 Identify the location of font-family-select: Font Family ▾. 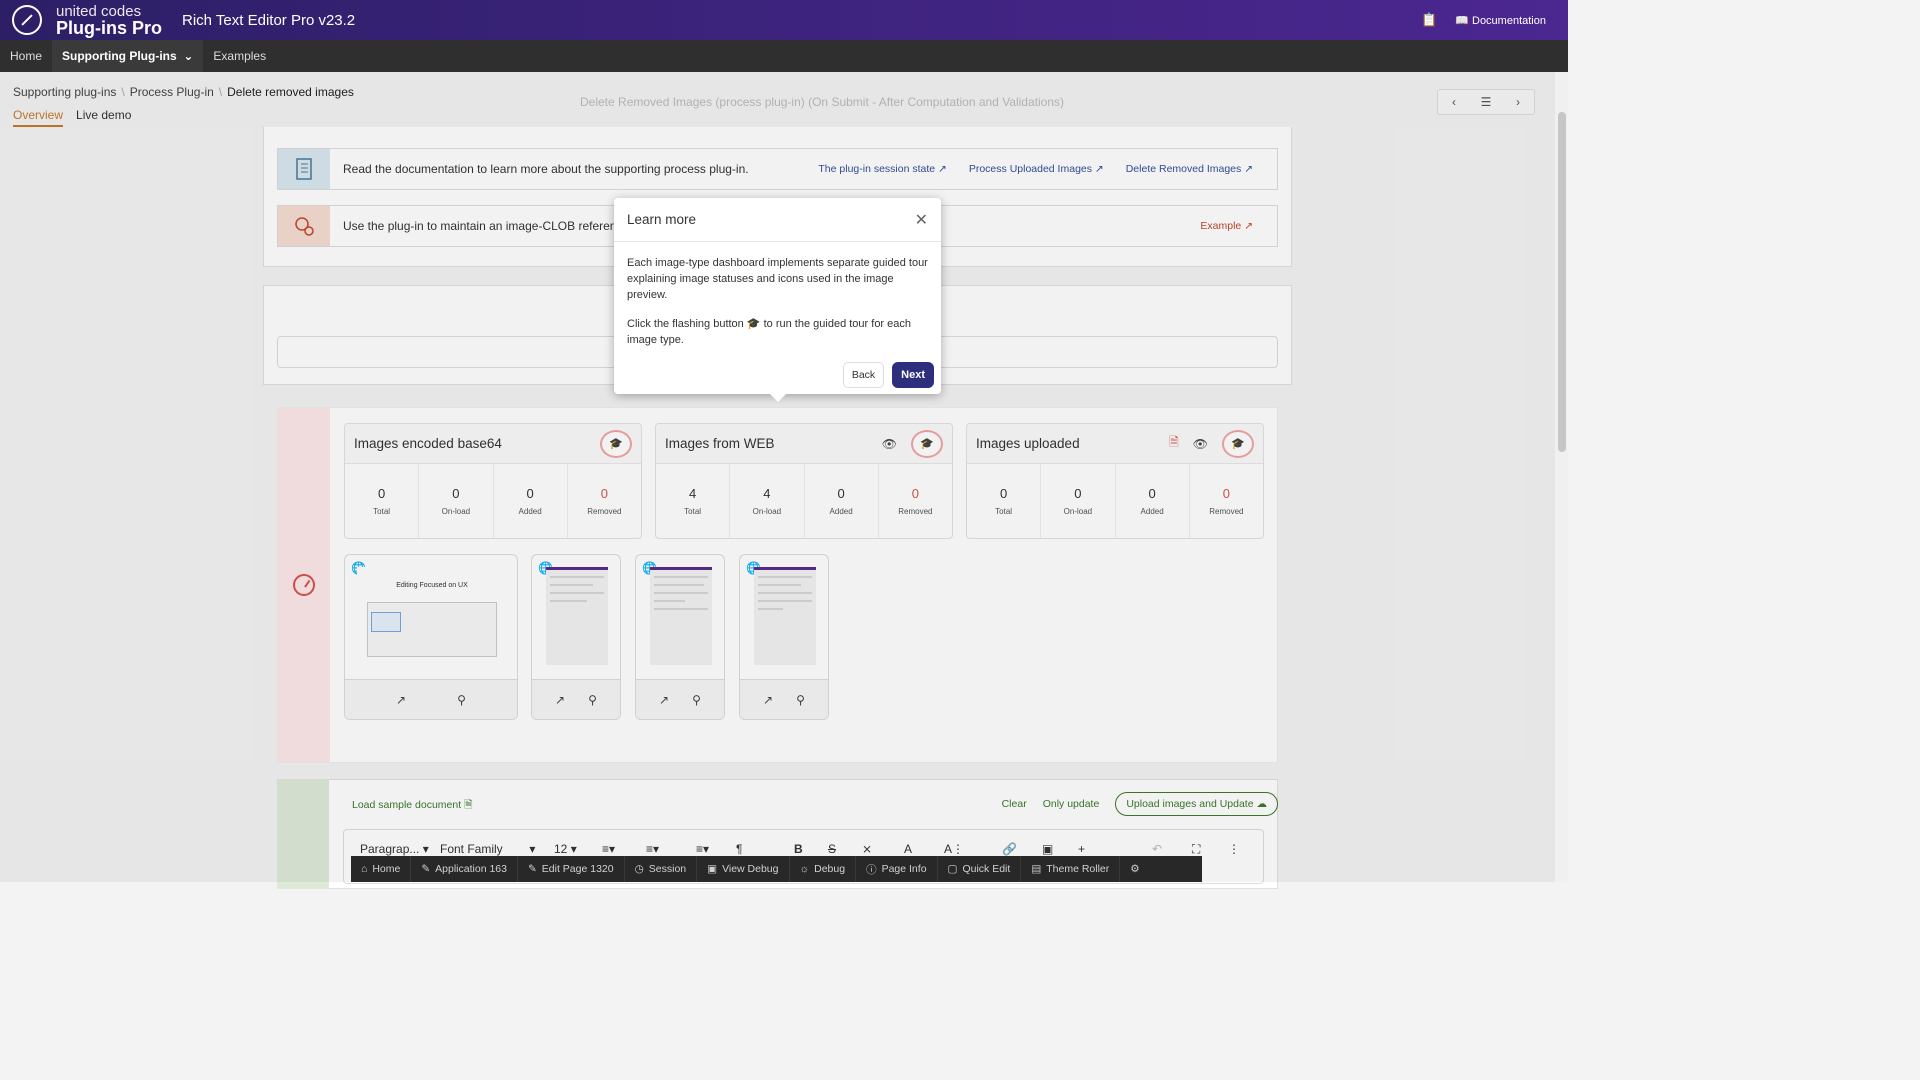
(487, 849).